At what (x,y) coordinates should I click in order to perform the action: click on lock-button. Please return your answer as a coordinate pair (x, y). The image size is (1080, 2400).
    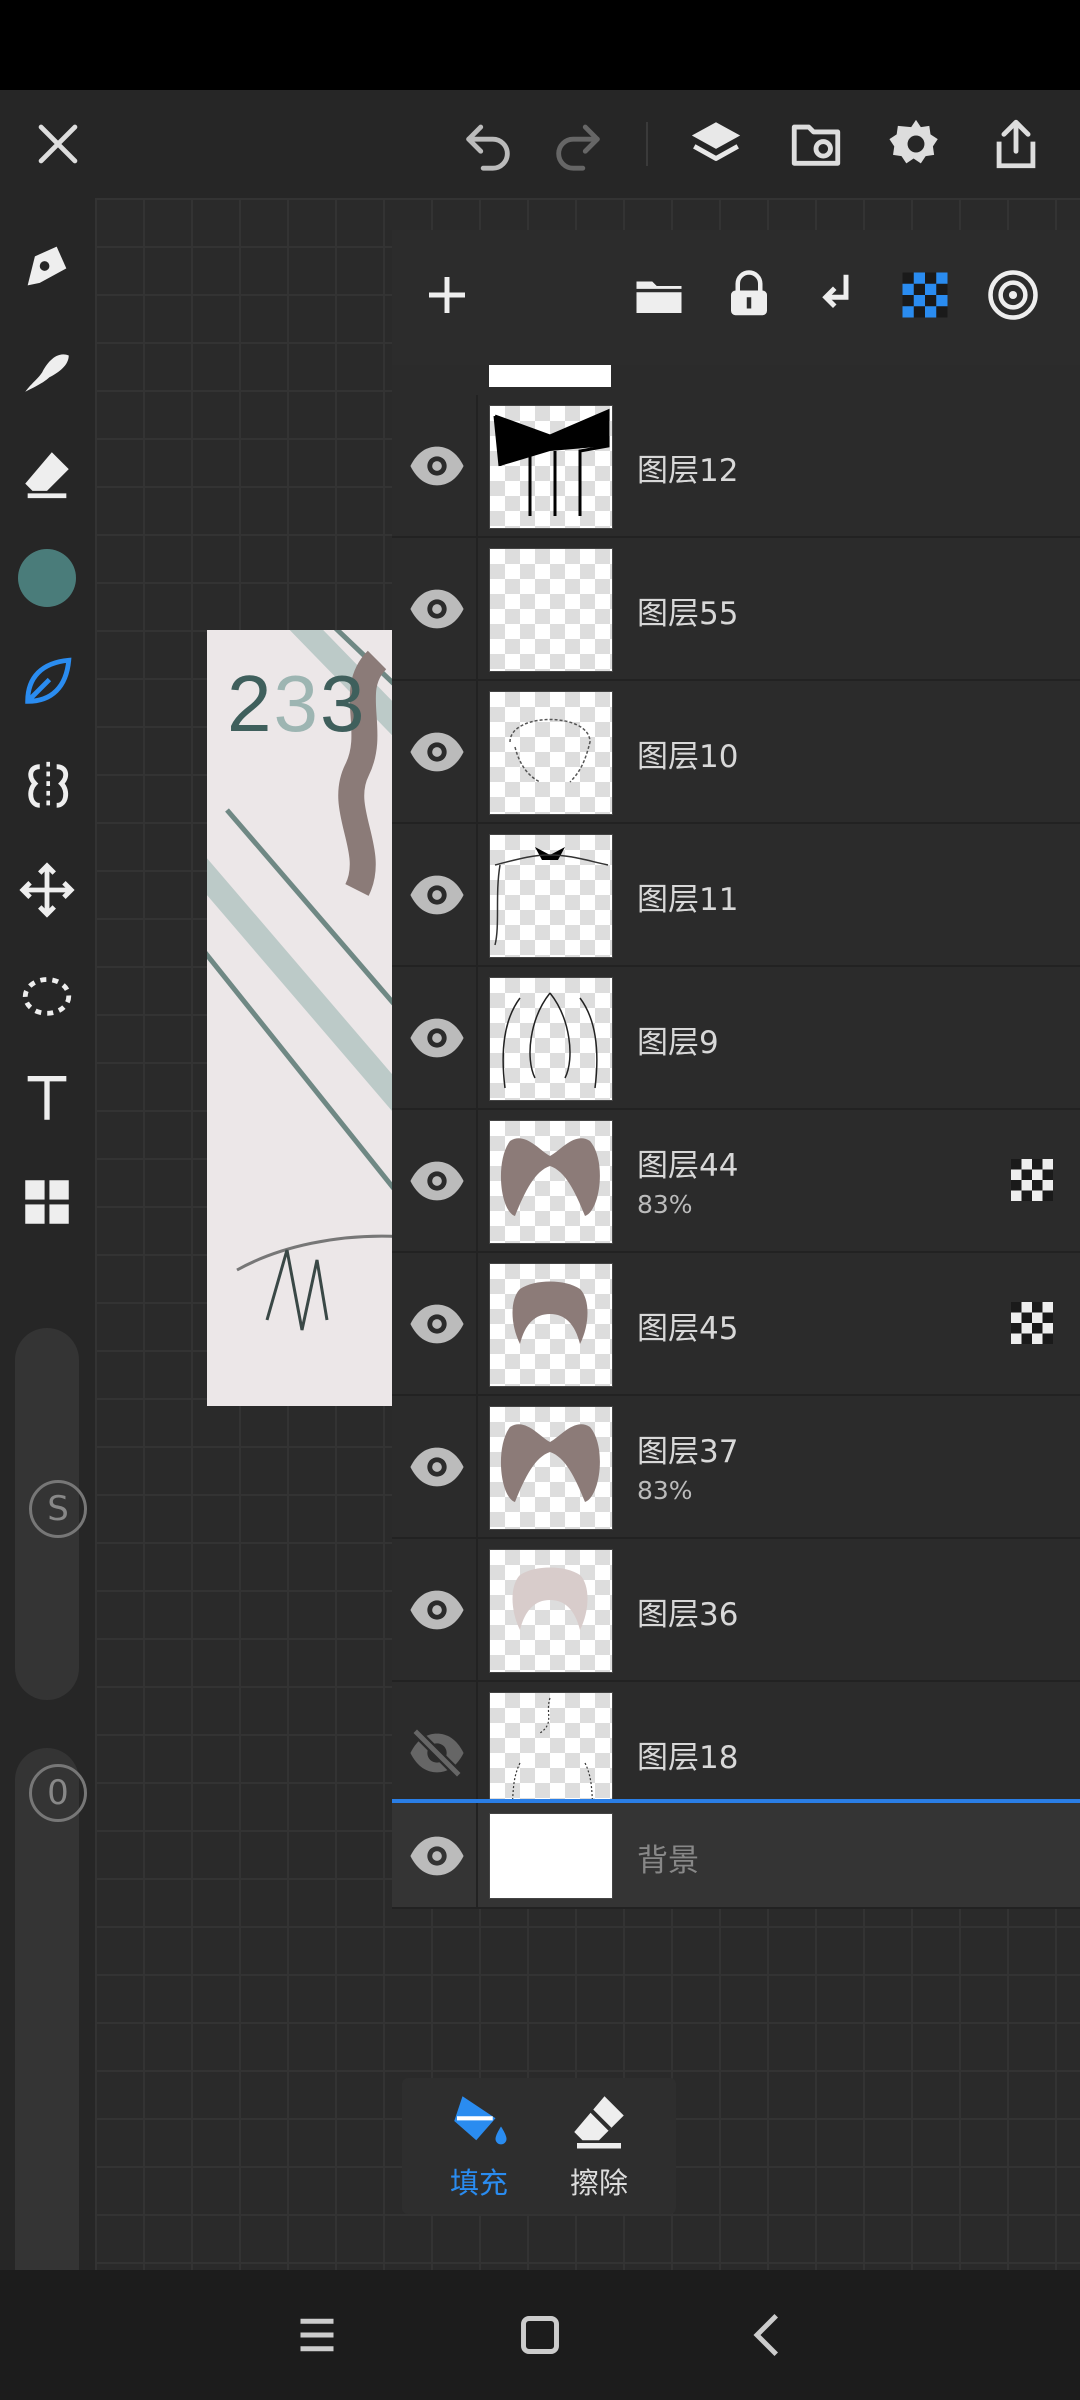
    Looking at the image, I should click on (749, 295).